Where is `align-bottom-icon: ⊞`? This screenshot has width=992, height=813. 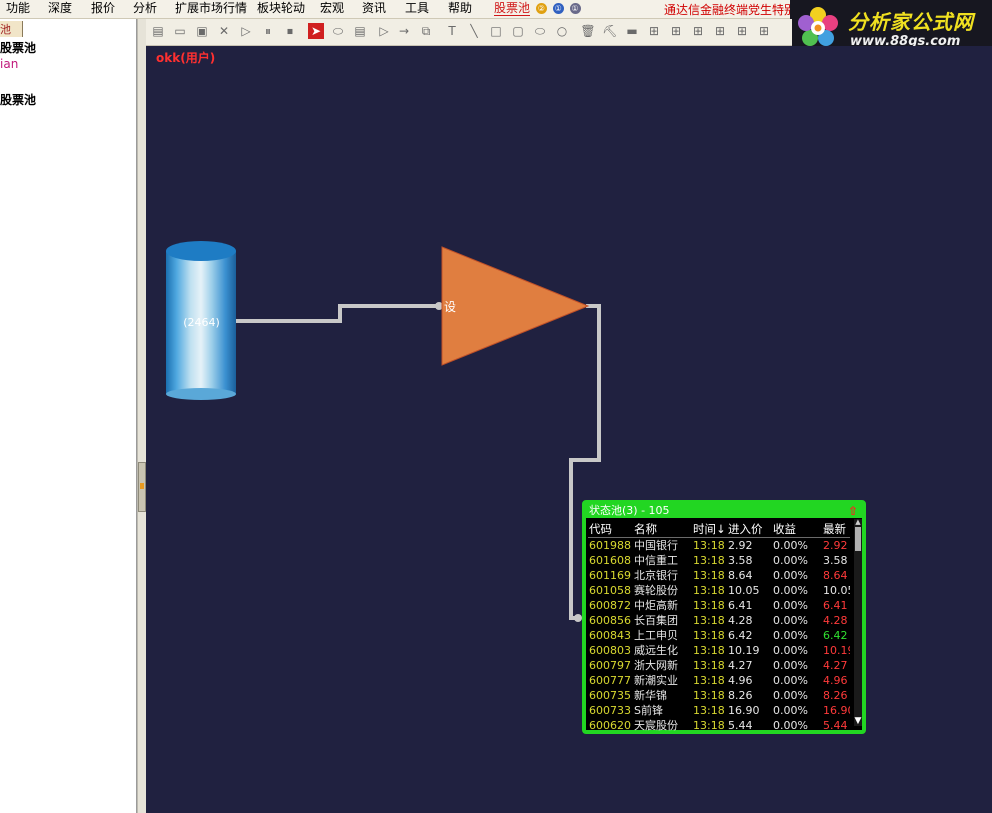
align-bottom-icon: ⊞ is located at coordinates (764, 31).